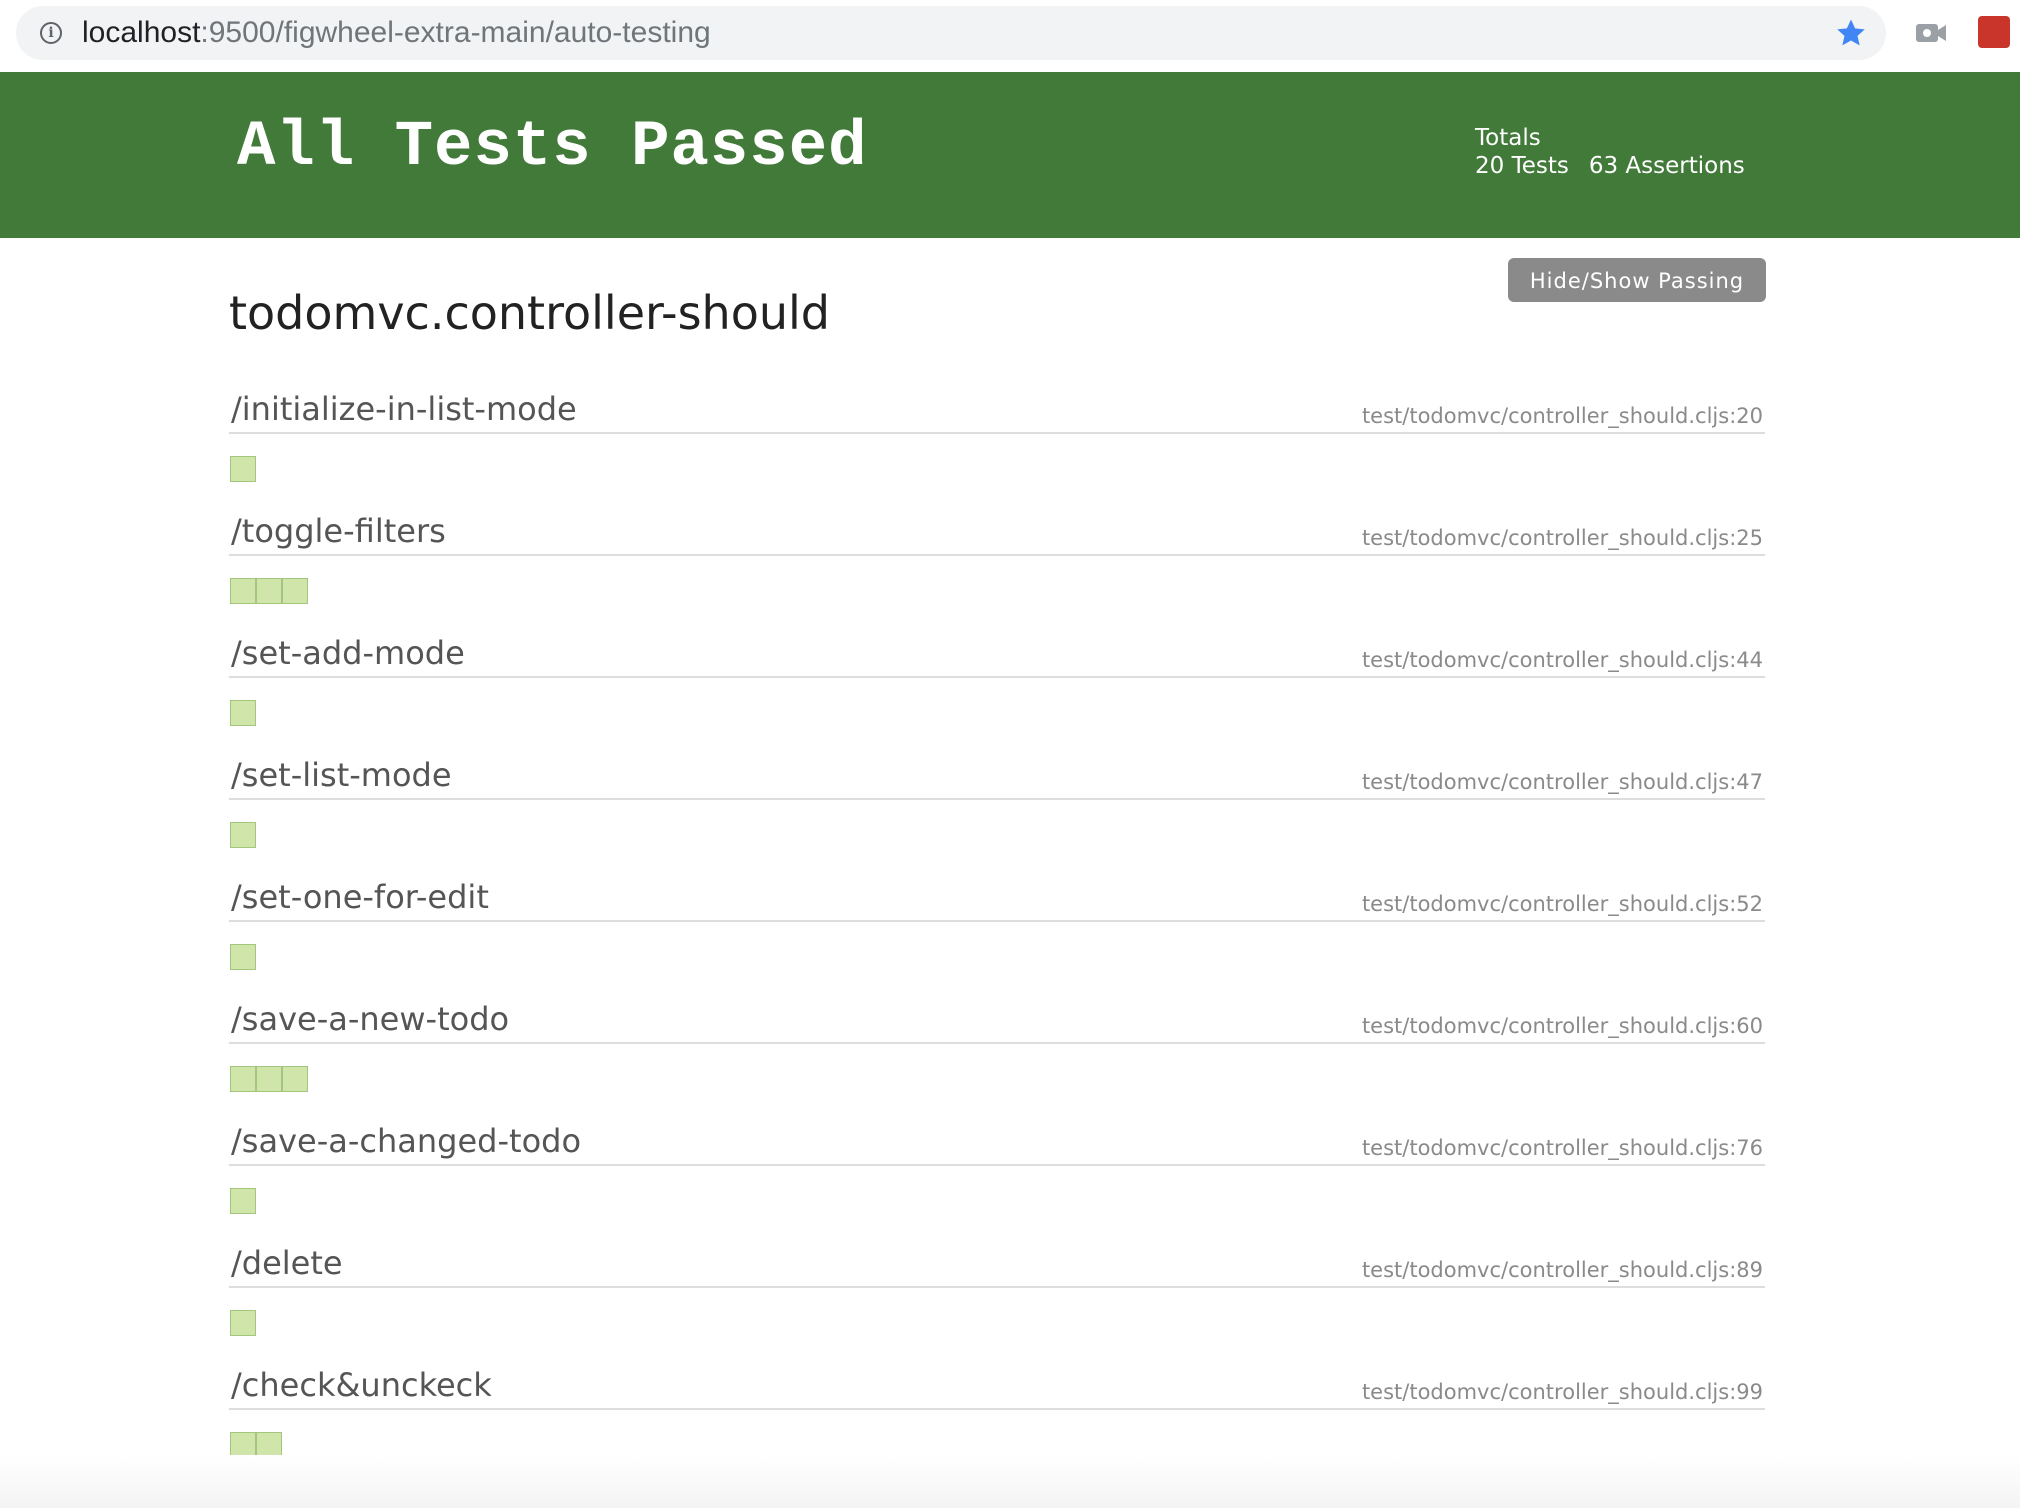 This screenshot has width=2020, height=1508. What do you see at coordinates (1562, 416) in the screenshot?
I see `test-file-location: test/todomvc/controller_should.cljs:20` at bounding box center [1562, 416].